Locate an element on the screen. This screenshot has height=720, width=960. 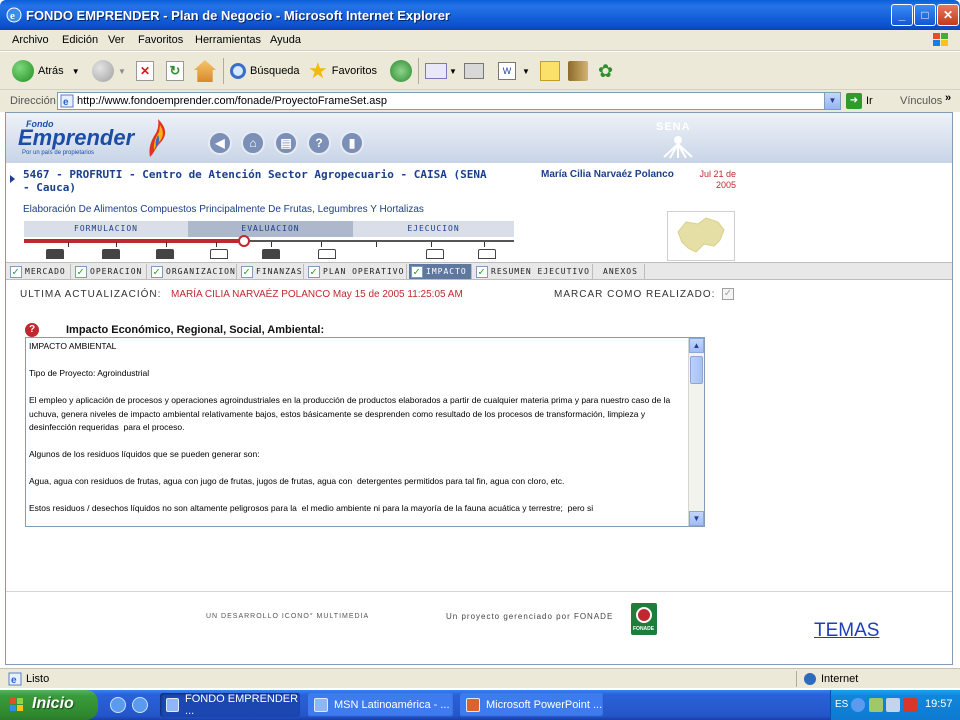
scroll-thumb is located at coordinates (696, 370).